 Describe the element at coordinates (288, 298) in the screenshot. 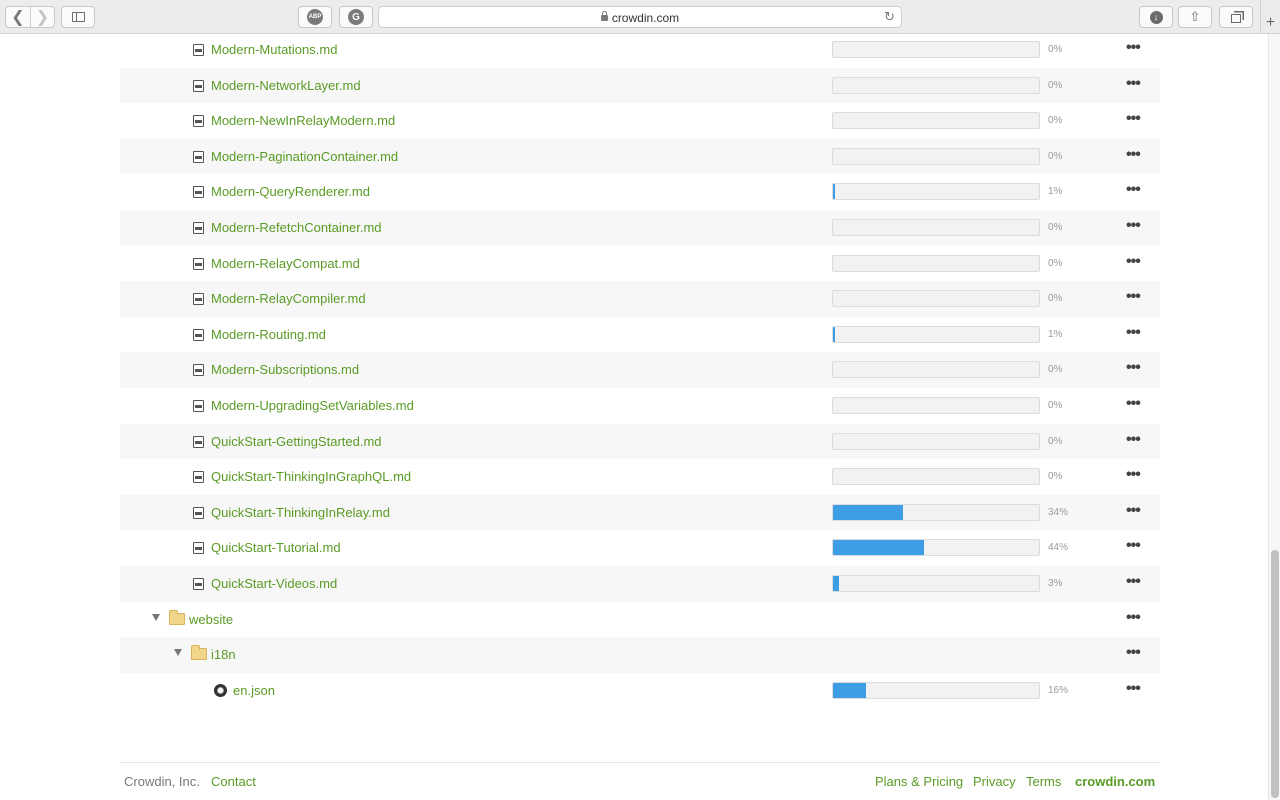

I see `file-name-link: Modern-RelayCompiler.md` at that location.